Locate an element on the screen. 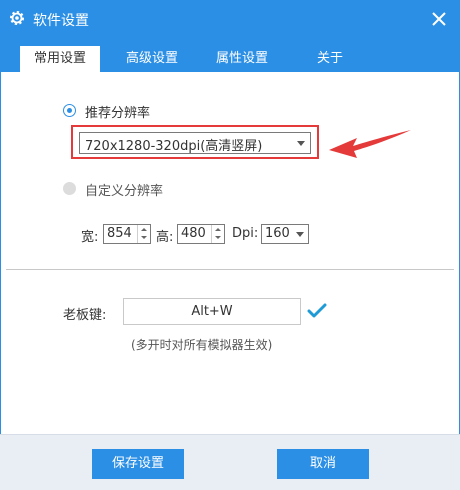 Image resolution: width=460 pixels, height=490 pixels. title-bar: 软件设置 is located at coordinates (230, 19).